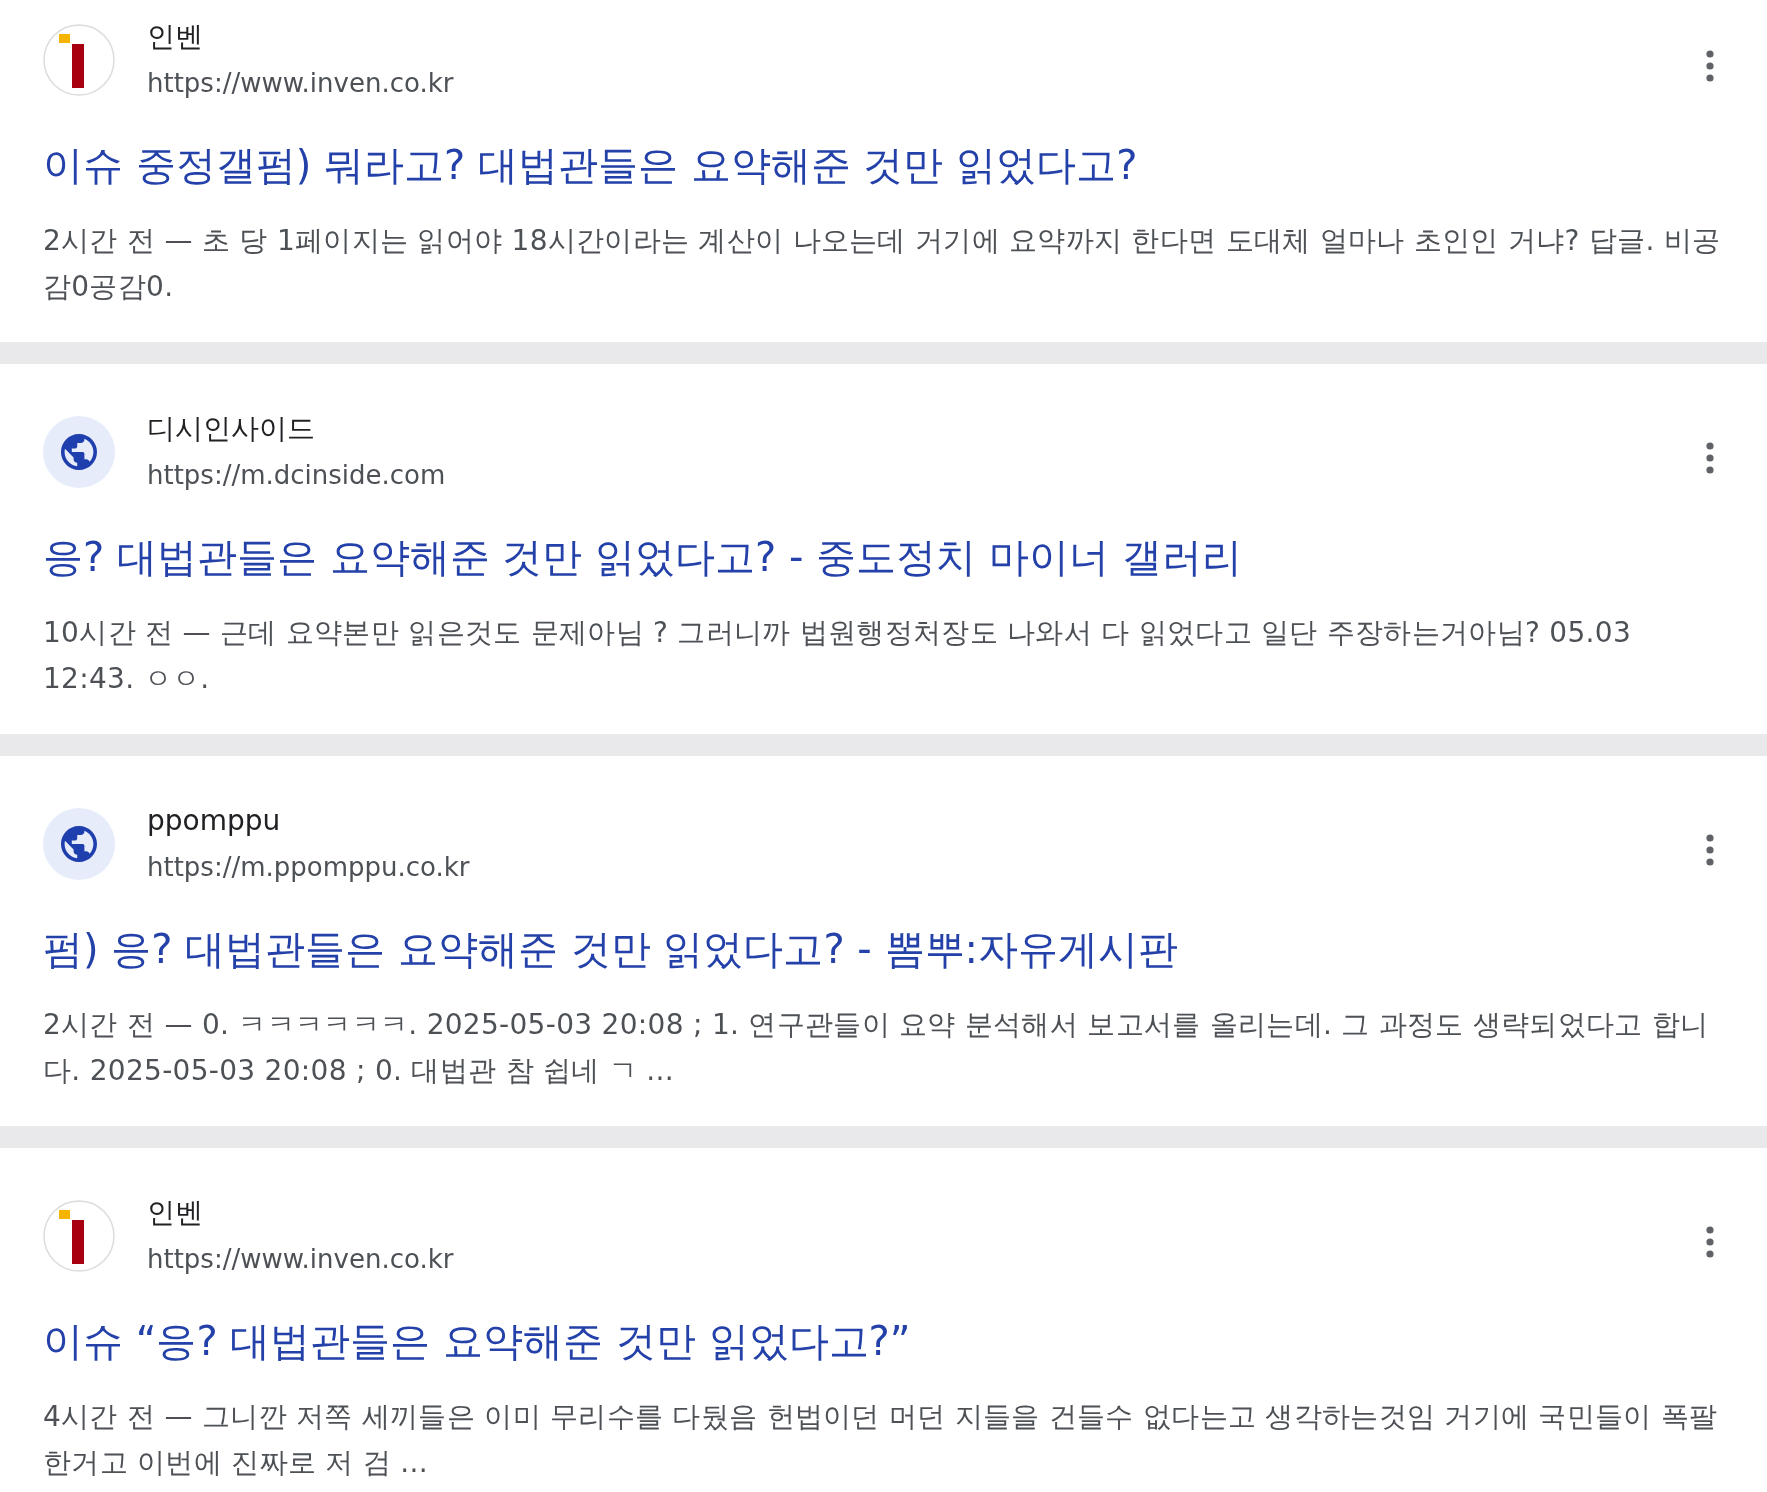  Describe the element at coordinates (231, 429) in the screenshot. I see `site-name: 디시인사이드` at that location.